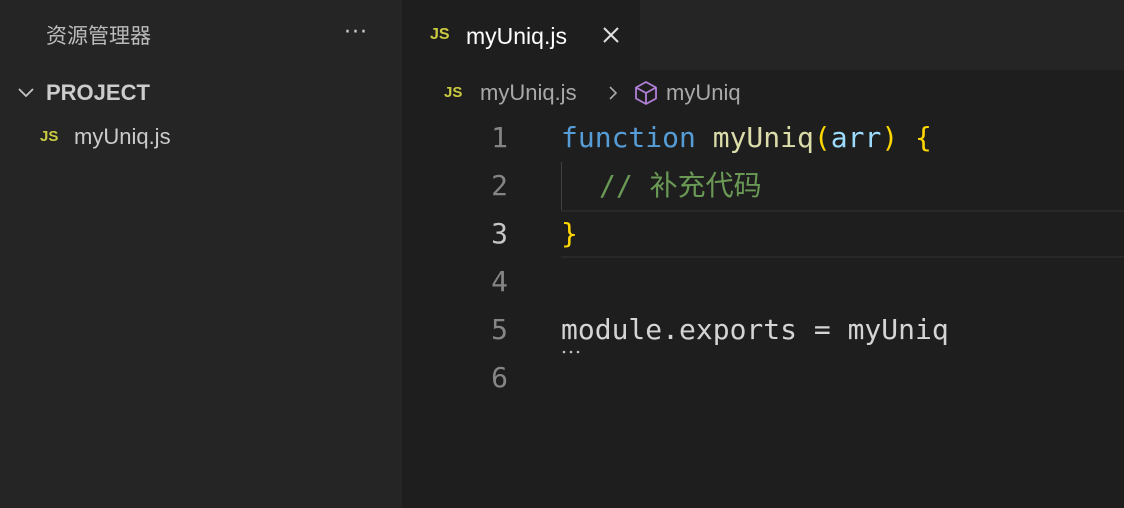 The height and width of the screenshot is (508, 1124). What do you see at coordinates (122, 136) in the screenshot?
I see `file-name: myUniq.js` at bounding box center [122, 136].